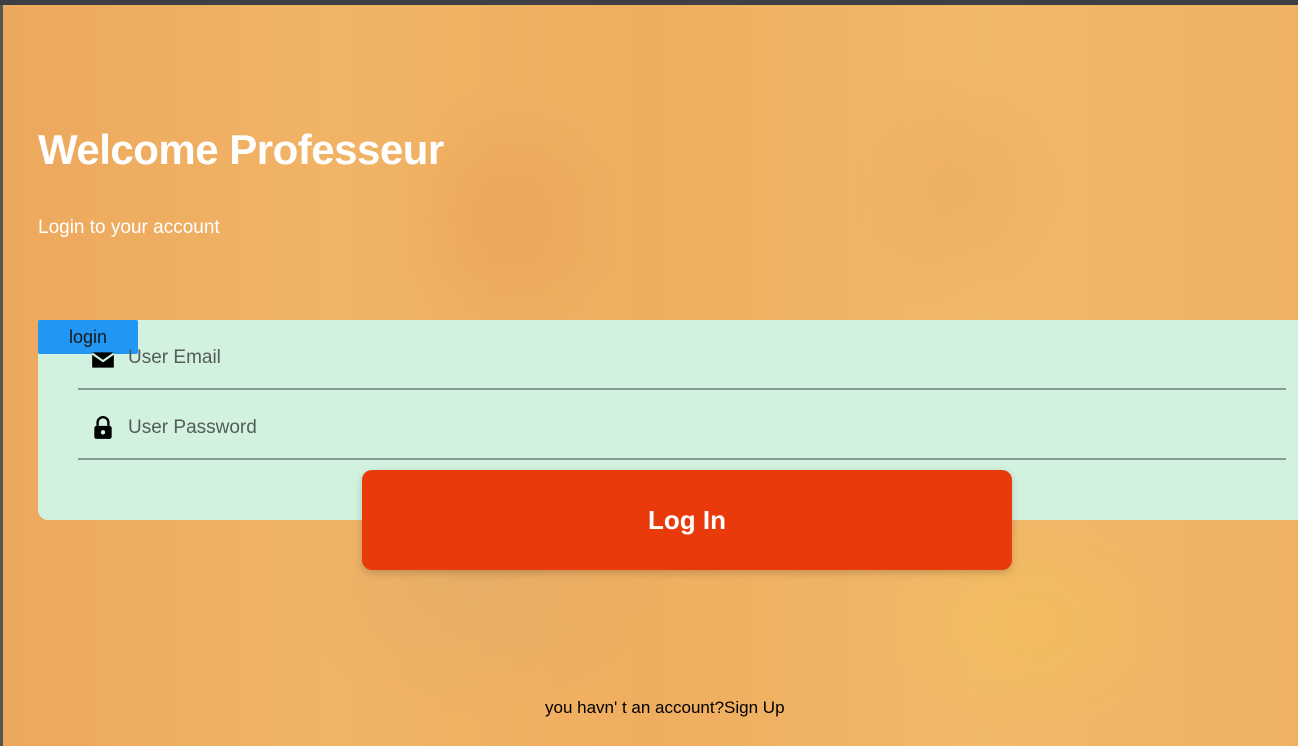  I want to click on page-subtitle: Login to your account, so click(129, 227).